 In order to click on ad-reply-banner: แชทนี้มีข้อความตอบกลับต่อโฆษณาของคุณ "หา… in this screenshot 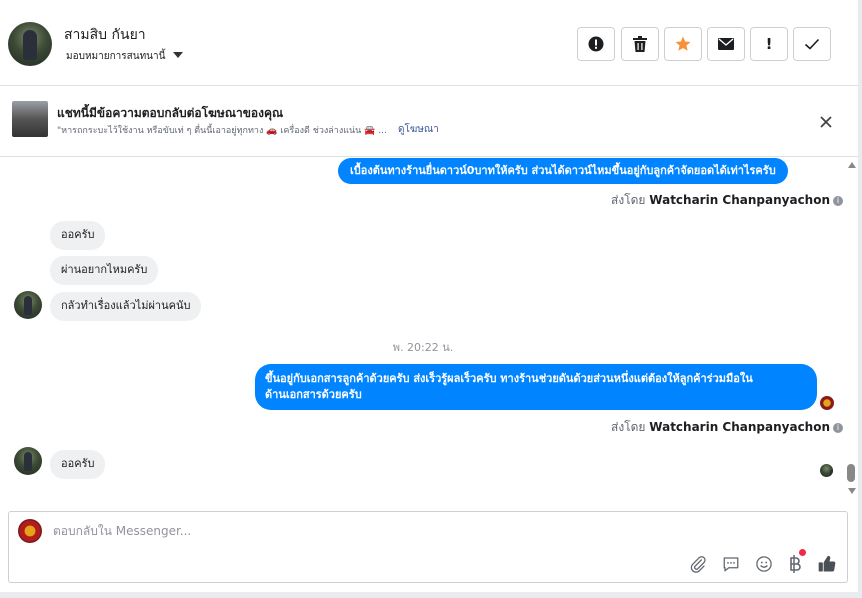, I will do `click(429, 122)`.